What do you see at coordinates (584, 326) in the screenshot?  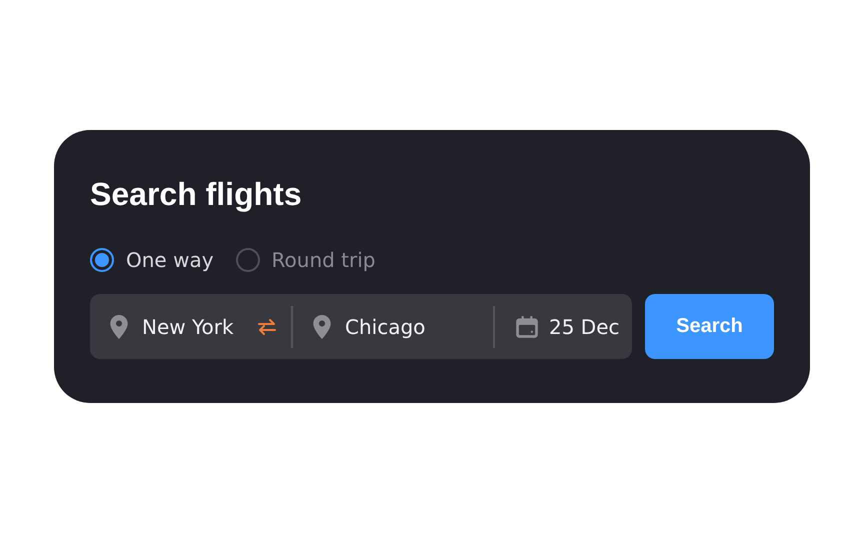 I see `date-field: 25 Dec` at bounding box center [584, 326].